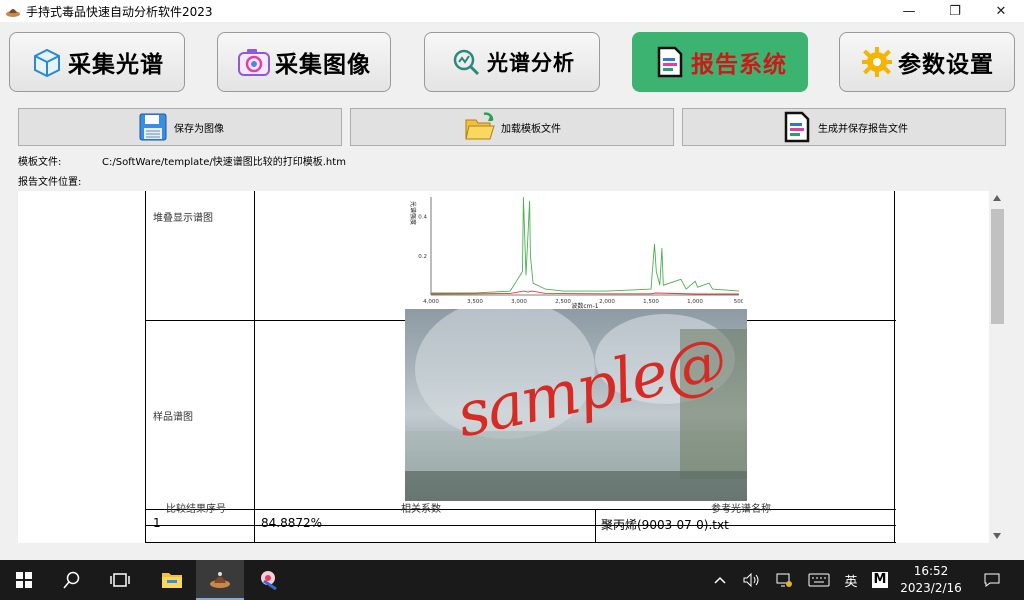  Describe the element at coordinates (851, 580) in the screenshot. I see `ime-language-button: 英` at that location.